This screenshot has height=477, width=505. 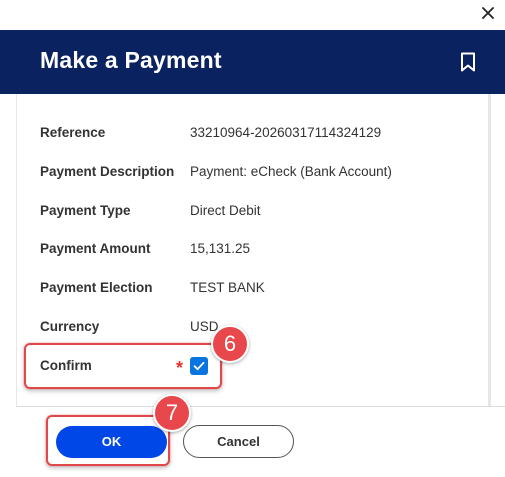 What do you see at coordinates (286, 132) in the screenshot?
I see `field-value: 33210964-20260317114324129` at bounding box center [286, 132].